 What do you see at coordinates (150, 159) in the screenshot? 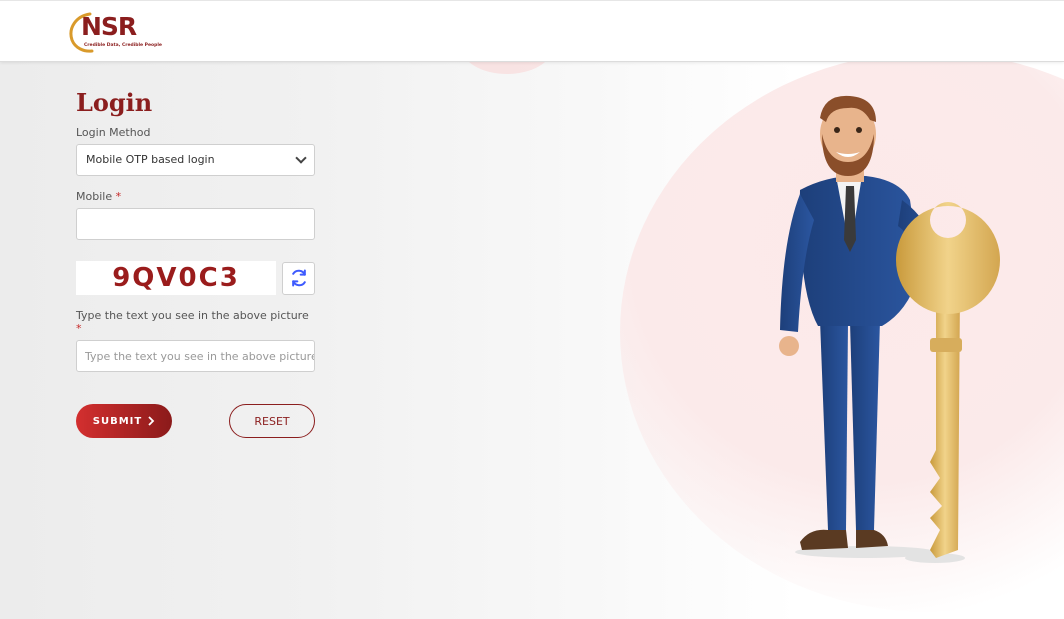
I see `login-method-value: Mobile OTP based login` at bounding box center [150, 159].